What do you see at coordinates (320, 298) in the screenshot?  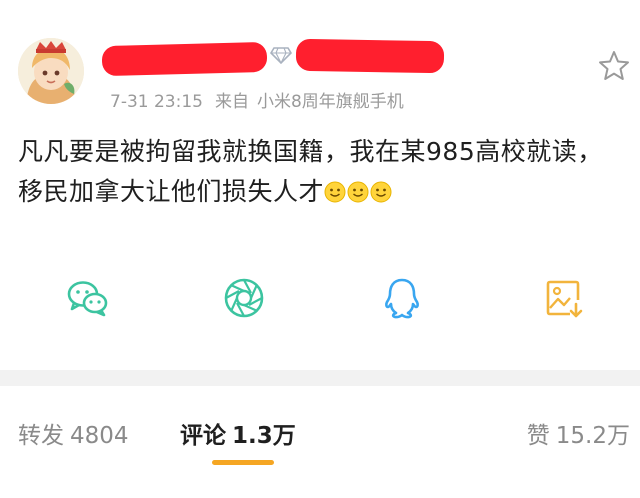 I see `share-row` at bounding box center [320, 298].